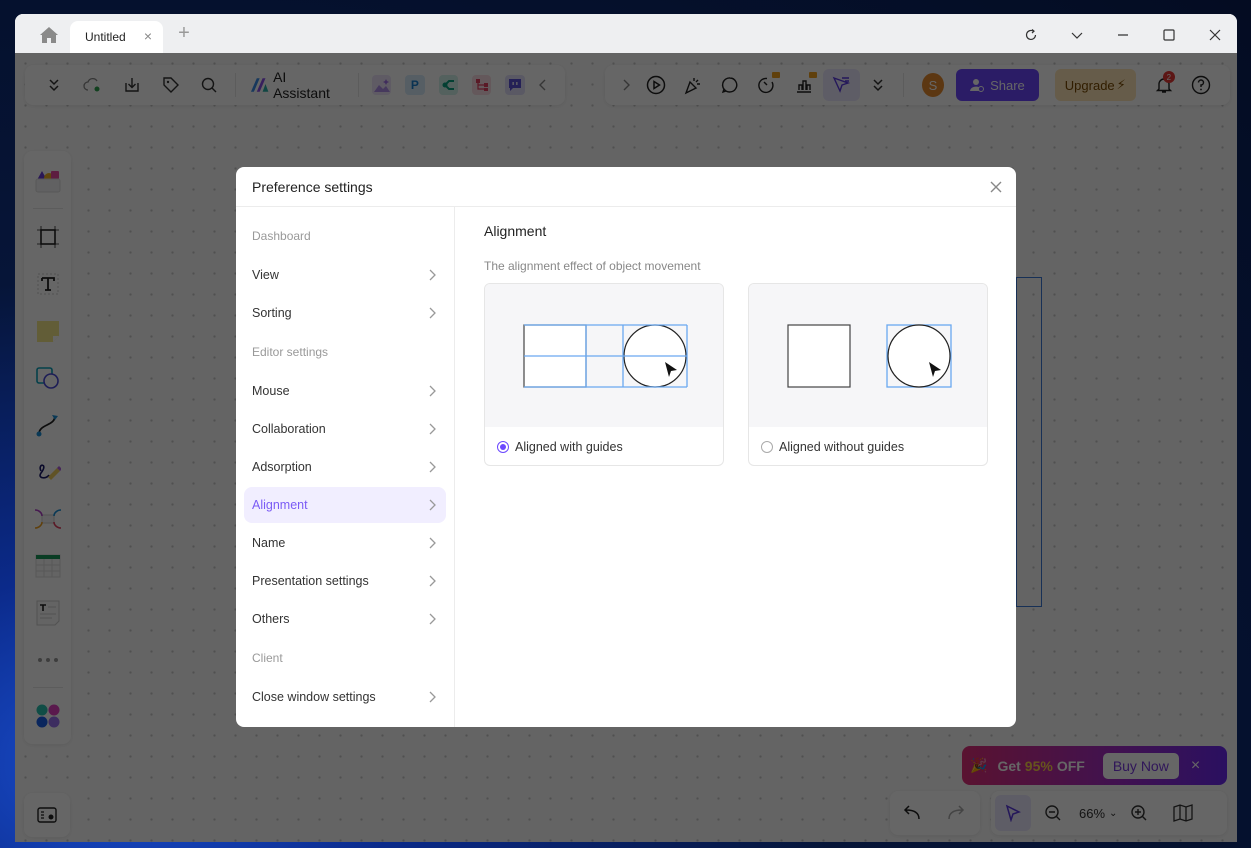  What do you see at coordinates (503, 447) in the screenshot?
I see `radio-aligned-with-guides` at bounding box center [503, 447].